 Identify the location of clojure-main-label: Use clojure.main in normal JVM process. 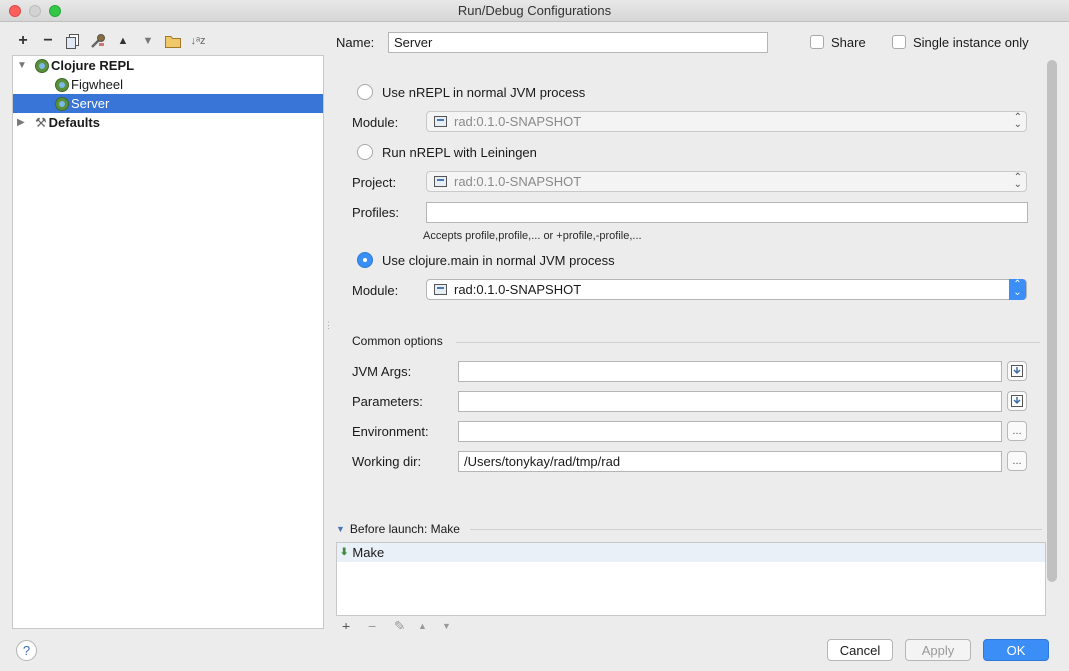
(498, 260).